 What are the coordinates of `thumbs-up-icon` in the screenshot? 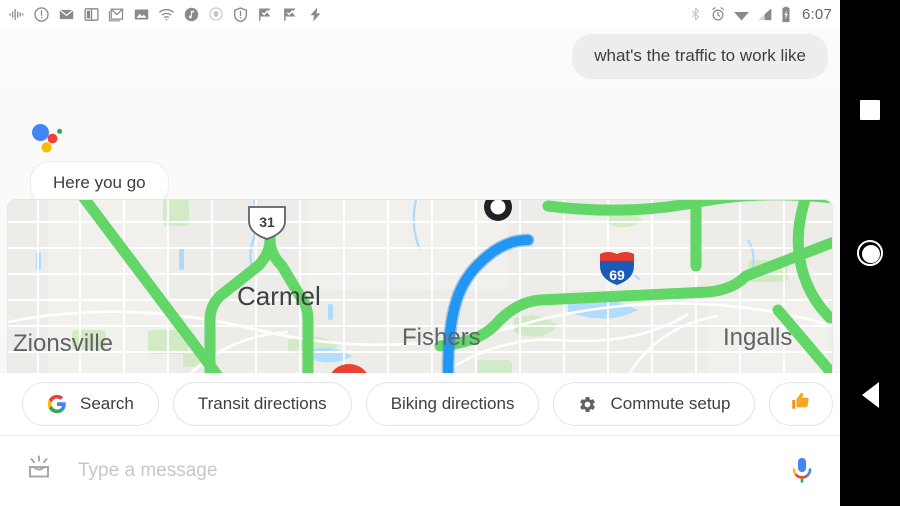 It's located at (801, 404).